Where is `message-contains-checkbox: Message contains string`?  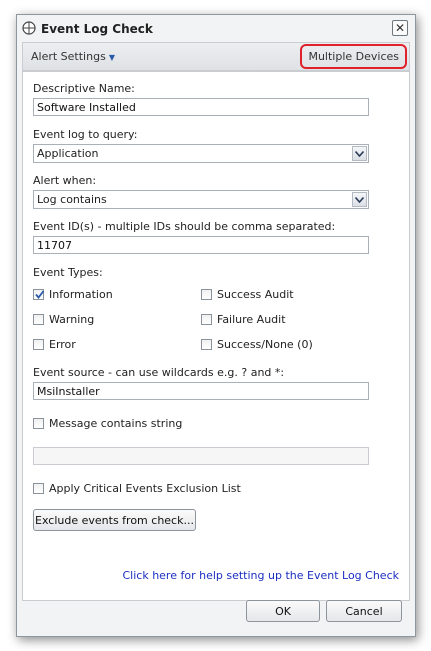
message-contains-checkbox: Message contains string is located at coordinates (107, 423).